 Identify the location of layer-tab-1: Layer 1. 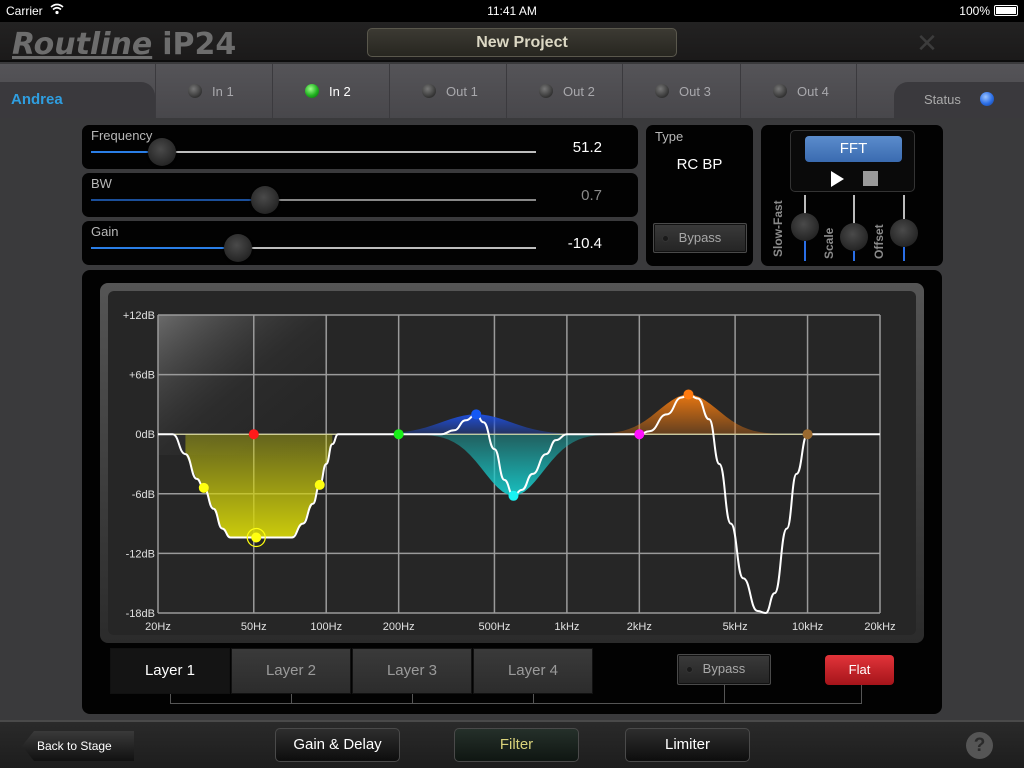
(170, 671).